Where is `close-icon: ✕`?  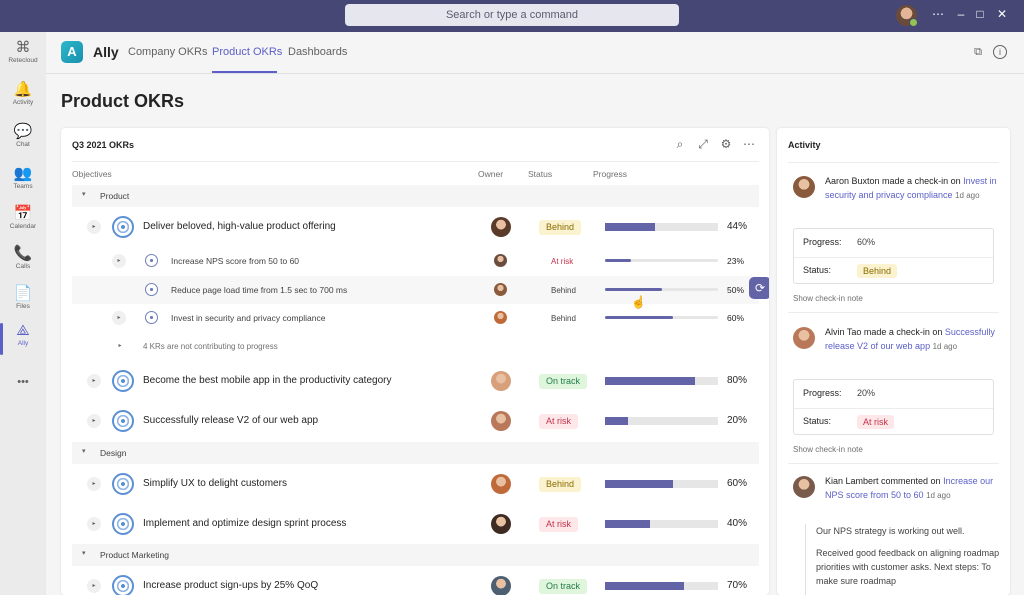
close-icon: ✕ is located at coordinates (1002, 14).